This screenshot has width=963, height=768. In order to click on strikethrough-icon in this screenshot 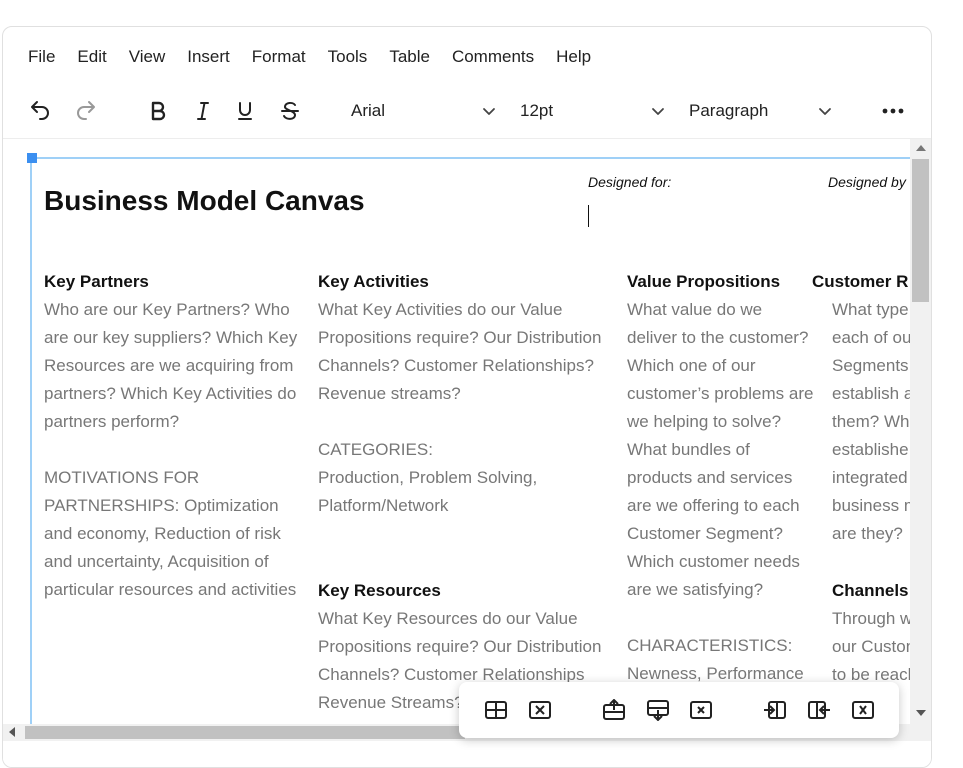, I will do `click(290, 110)`.